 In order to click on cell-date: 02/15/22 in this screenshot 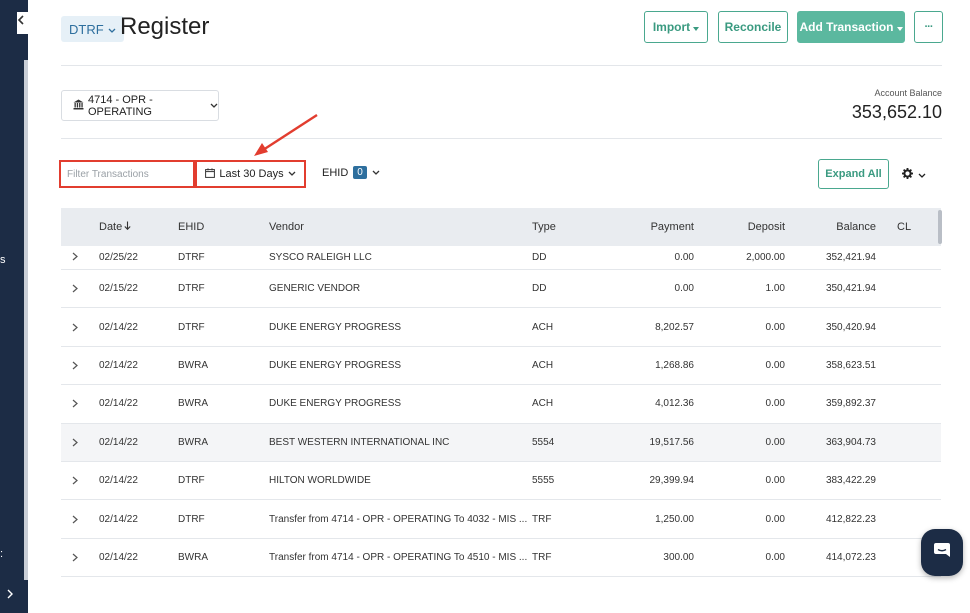, I will do `click(118, 289)`.